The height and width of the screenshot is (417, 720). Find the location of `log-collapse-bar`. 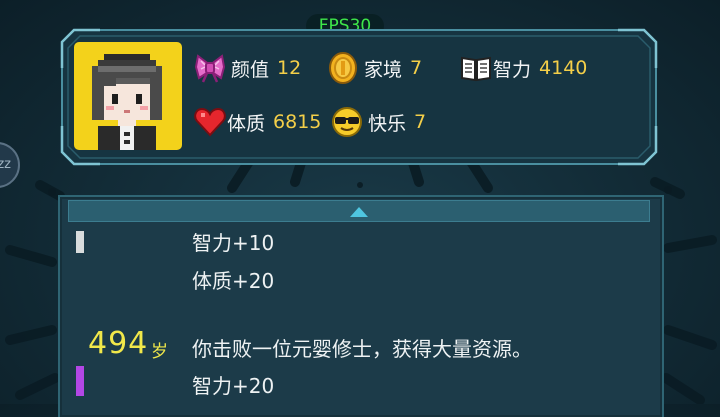

log-collapse-bar is located at coordinates (359, 211).